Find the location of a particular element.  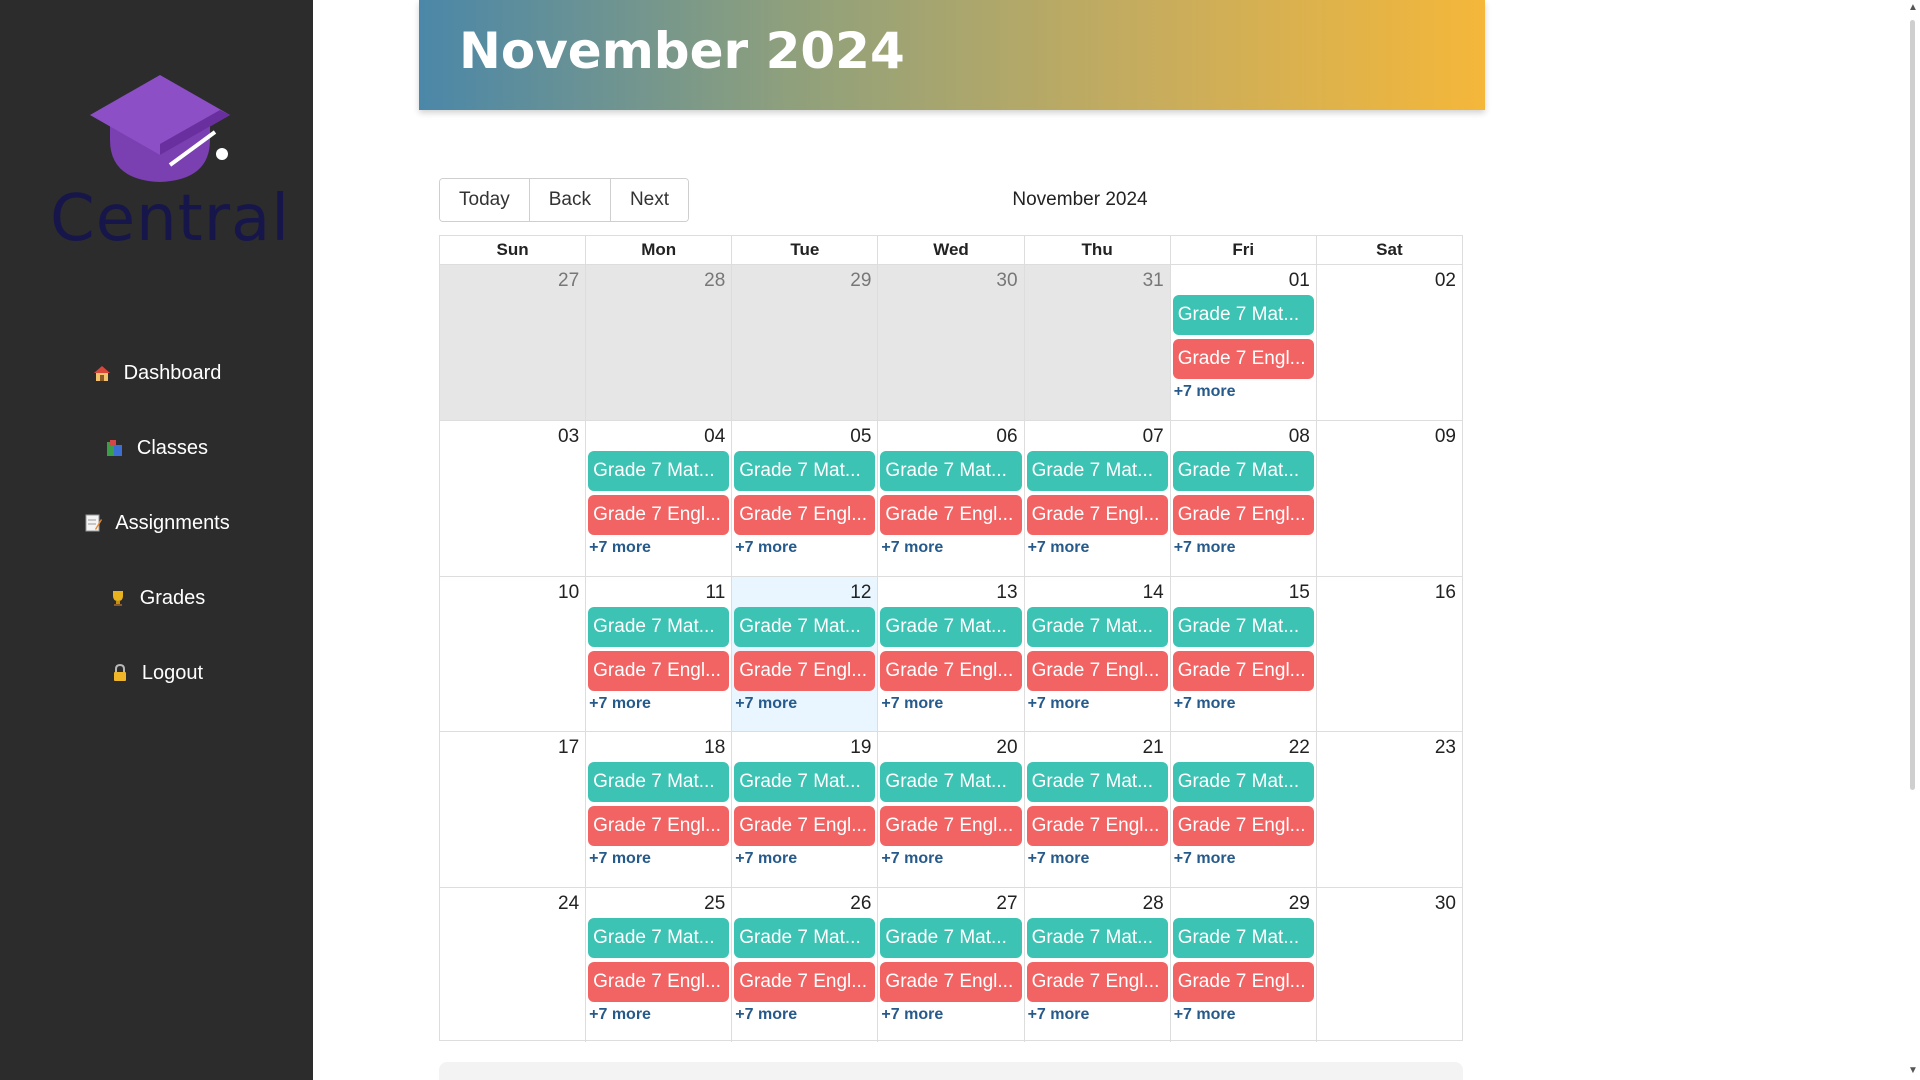

calendar-day-cell: 23 is located at coordinates (1388, 809).